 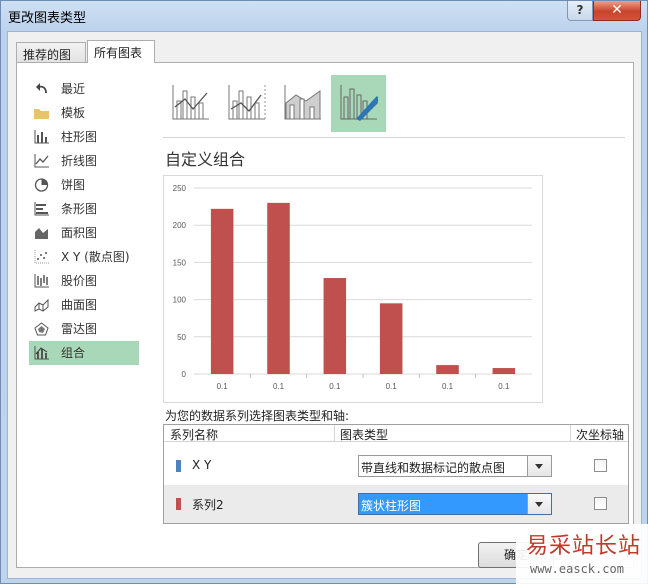 I want to click on sidebar-item-radar: 雷达图, so click(x=84, y=329).